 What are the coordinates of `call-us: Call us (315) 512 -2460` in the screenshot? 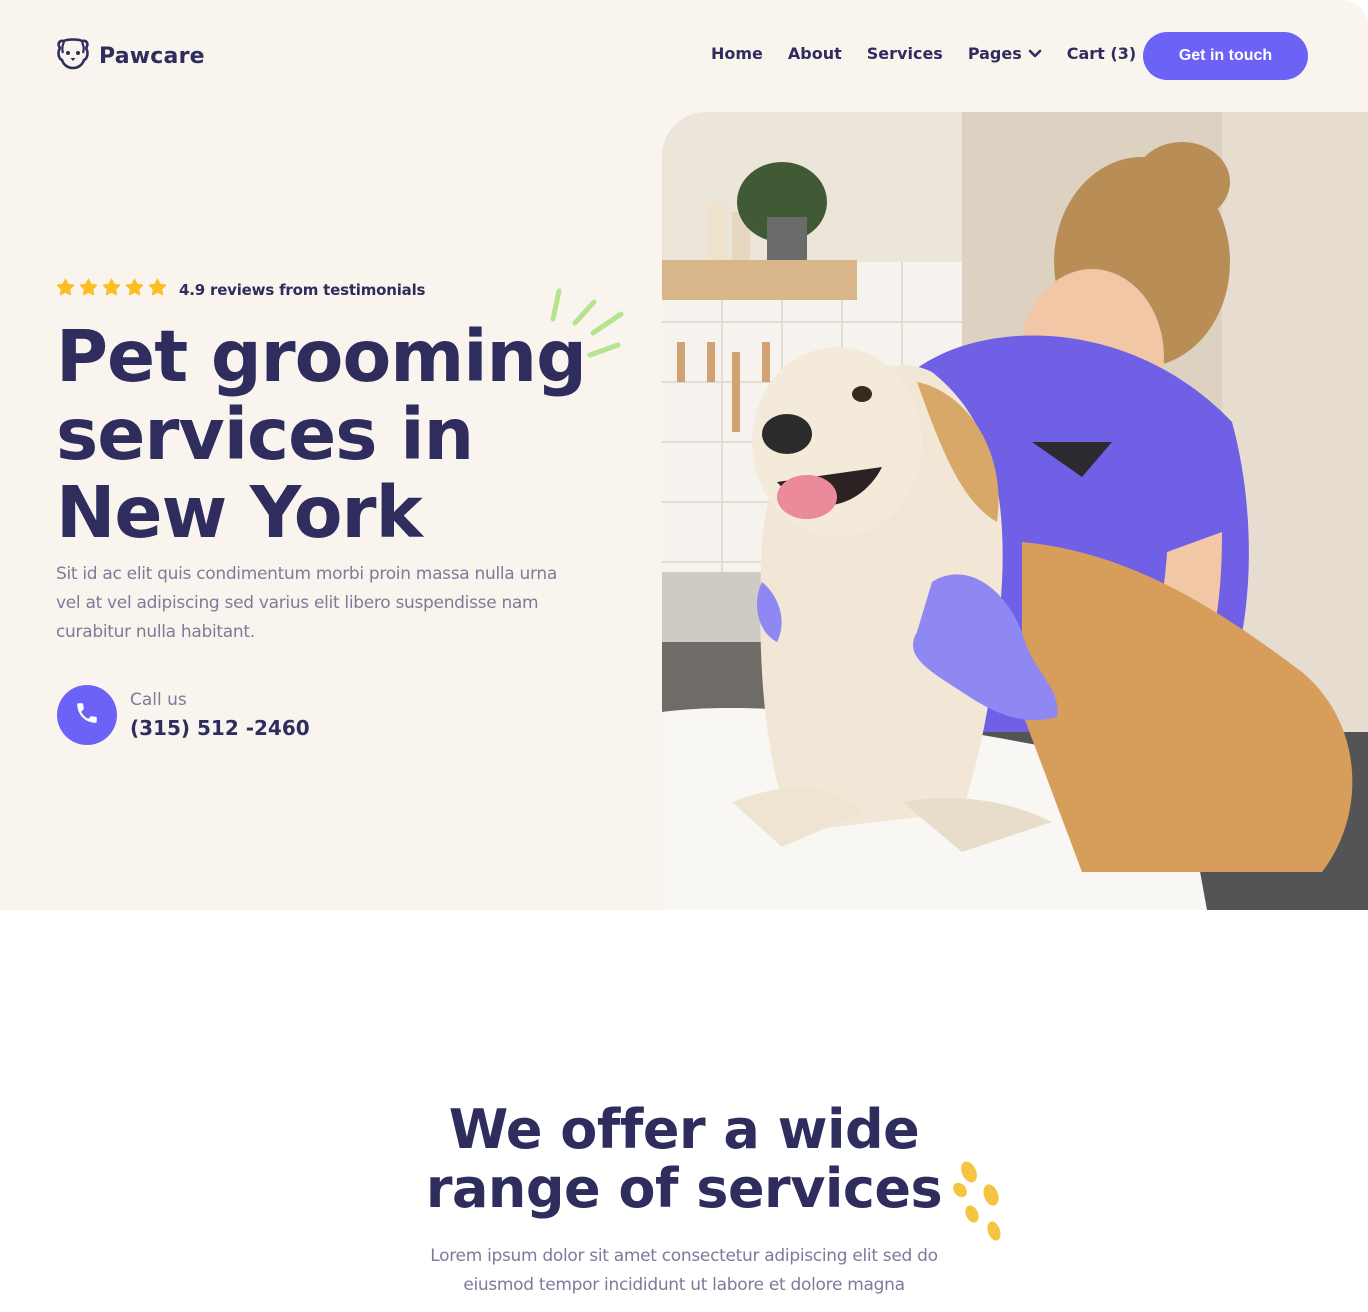 It's located at (183, 715).